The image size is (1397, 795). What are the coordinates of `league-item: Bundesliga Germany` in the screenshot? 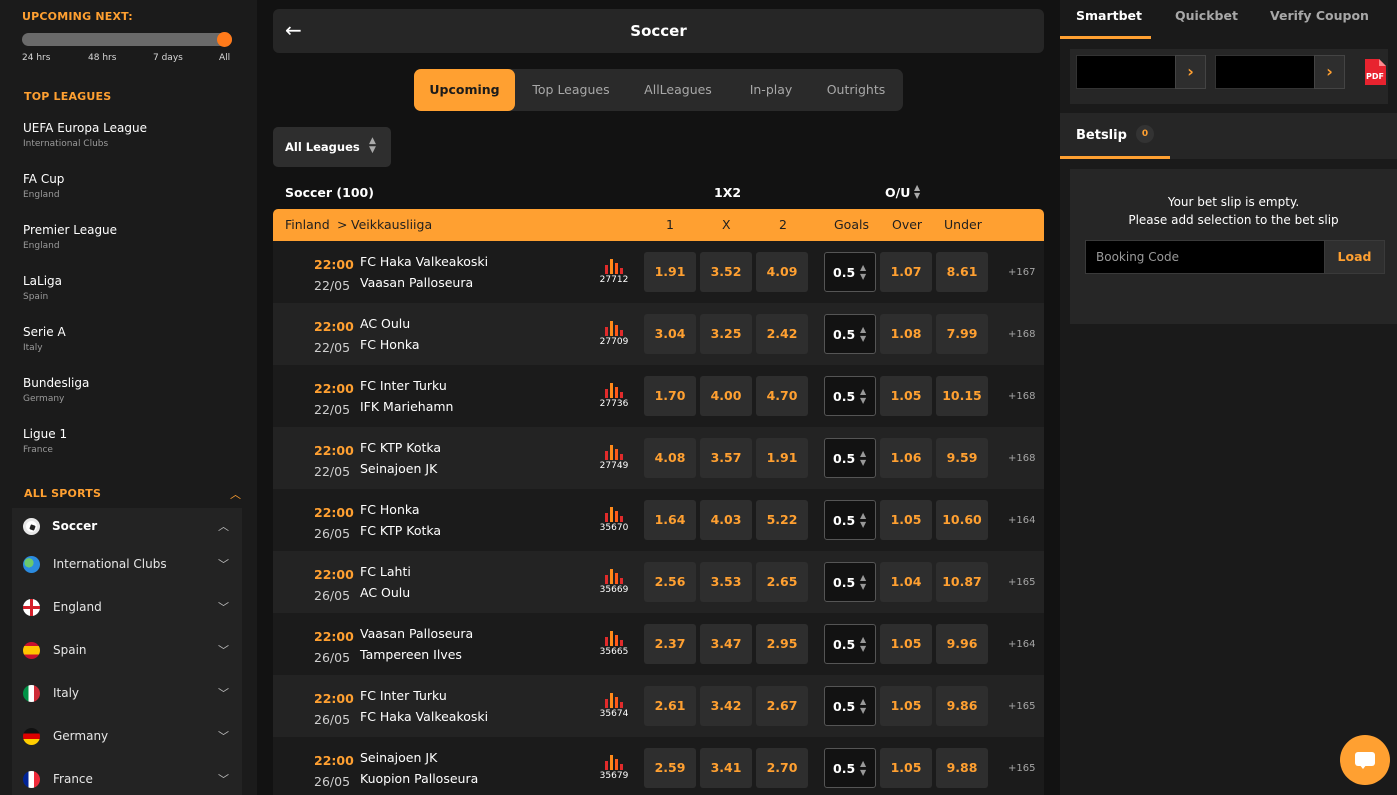 It's located at (56, 390).